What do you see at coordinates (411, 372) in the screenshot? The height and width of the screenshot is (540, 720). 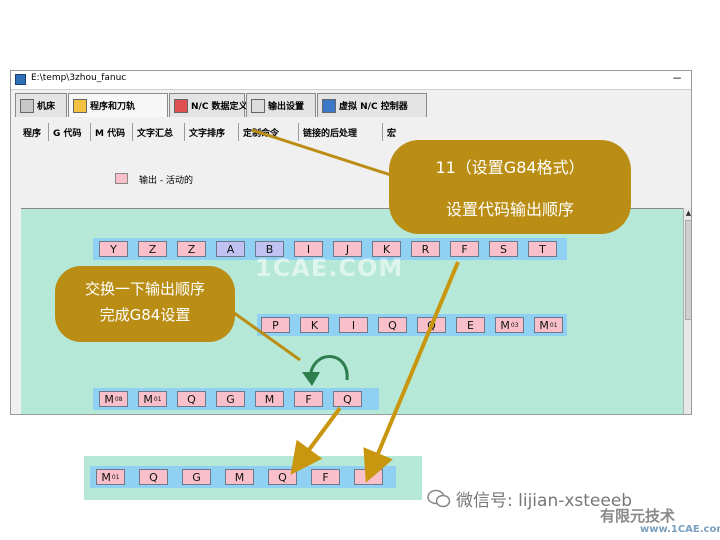 I see `arrow-f-down` at bounding box center [411, 372].